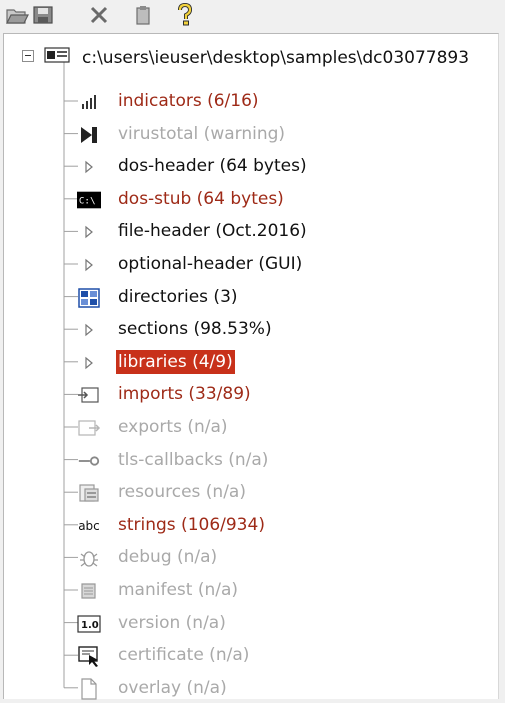  Describe the element at coordinates (172, 687) in the screenshot. I see `tree-item-label: overlay (n/a)` at that location.